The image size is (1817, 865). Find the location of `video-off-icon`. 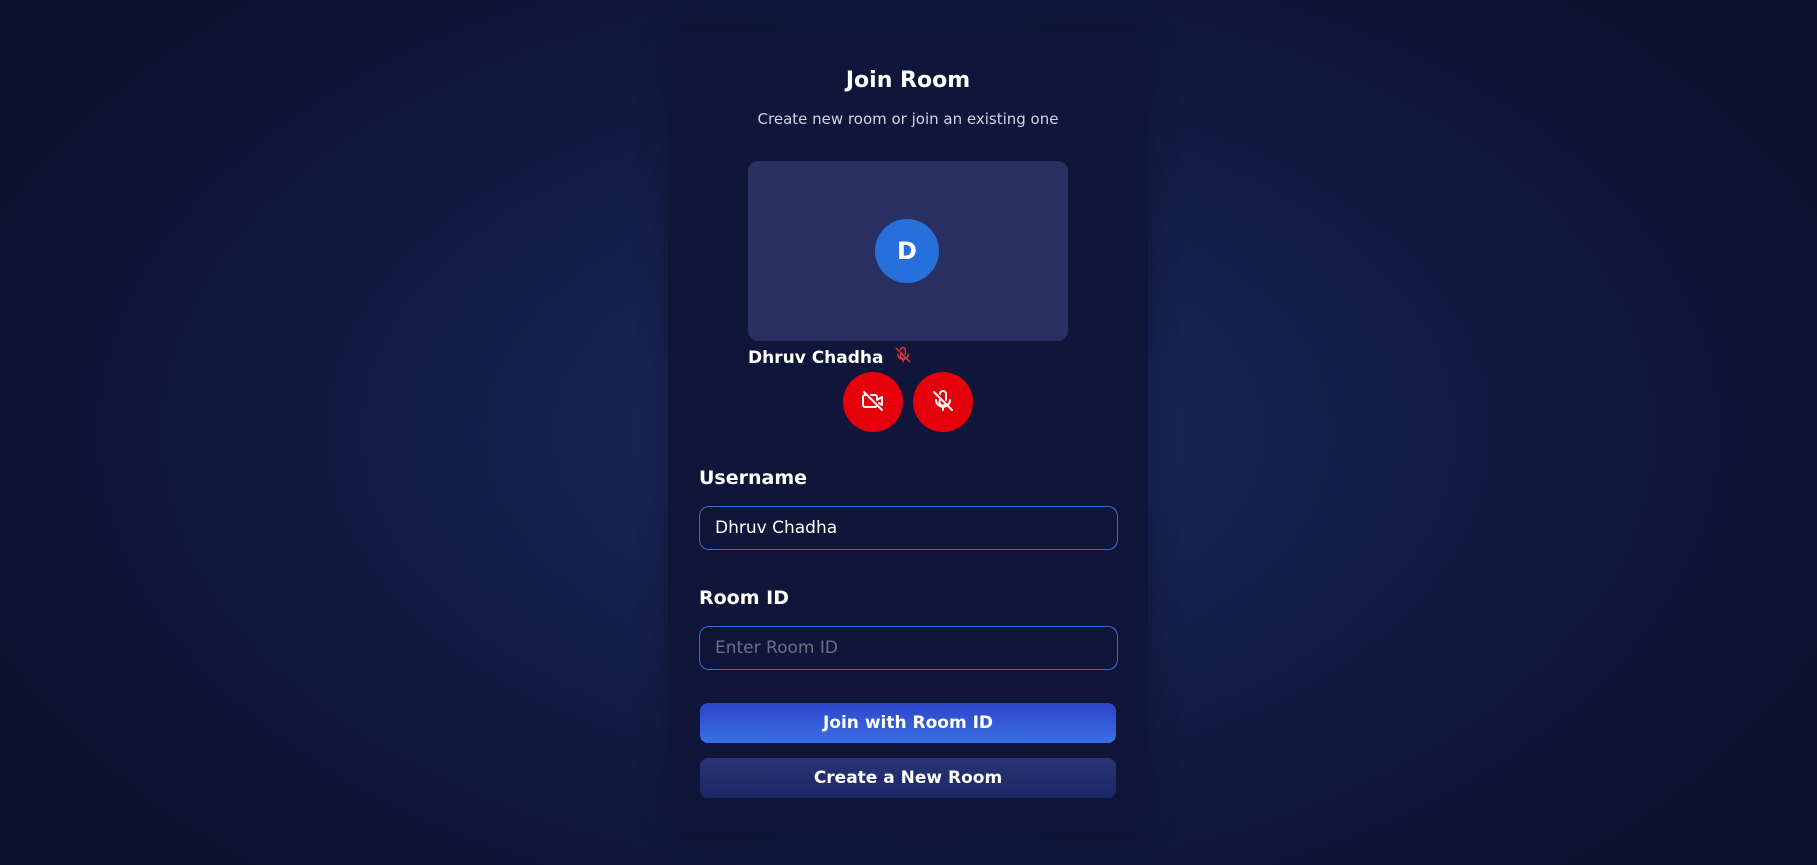

video-off-icon is located at coordinates (873, 402).